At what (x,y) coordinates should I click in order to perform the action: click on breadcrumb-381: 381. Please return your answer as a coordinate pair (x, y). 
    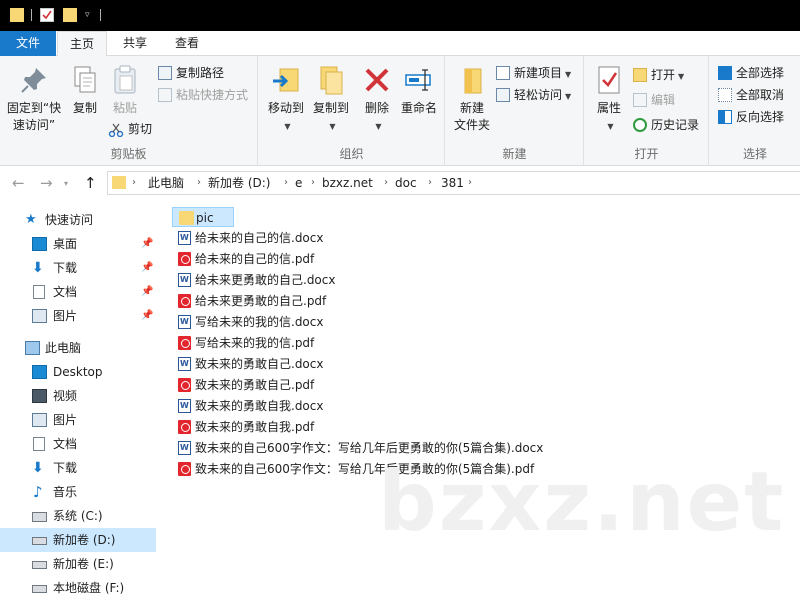
    Looking at the image, I should click on (452, 183).